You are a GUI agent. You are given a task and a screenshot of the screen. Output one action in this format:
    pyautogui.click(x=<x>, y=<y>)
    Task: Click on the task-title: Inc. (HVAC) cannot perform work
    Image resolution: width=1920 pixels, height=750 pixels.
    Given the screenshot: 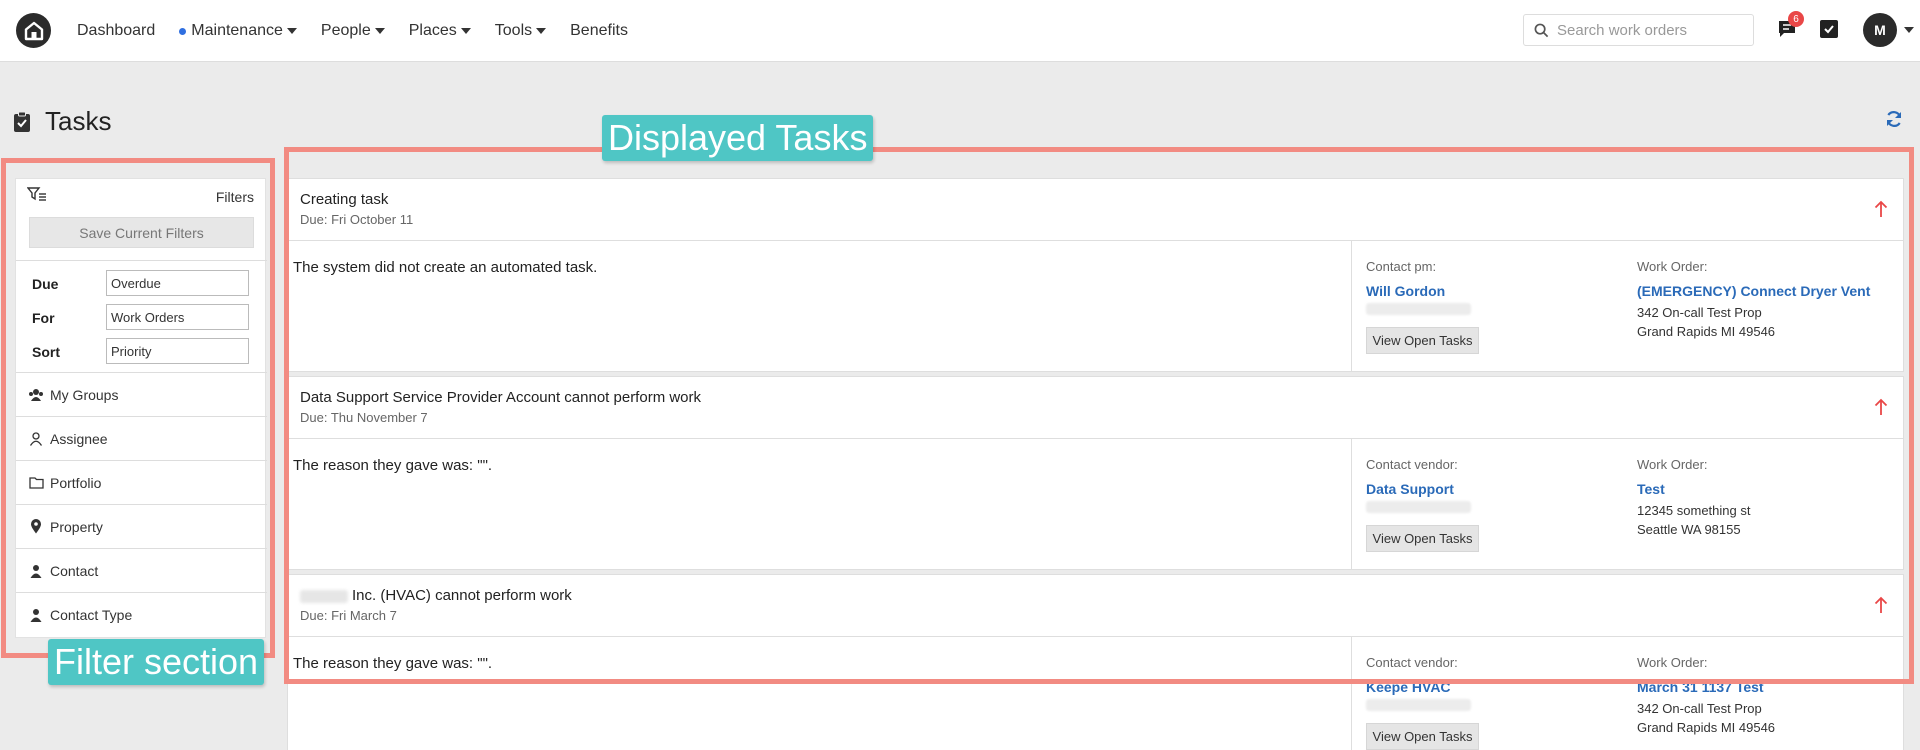 What is the action you would take?
    pyautogui.click(x=436, y=595)
    